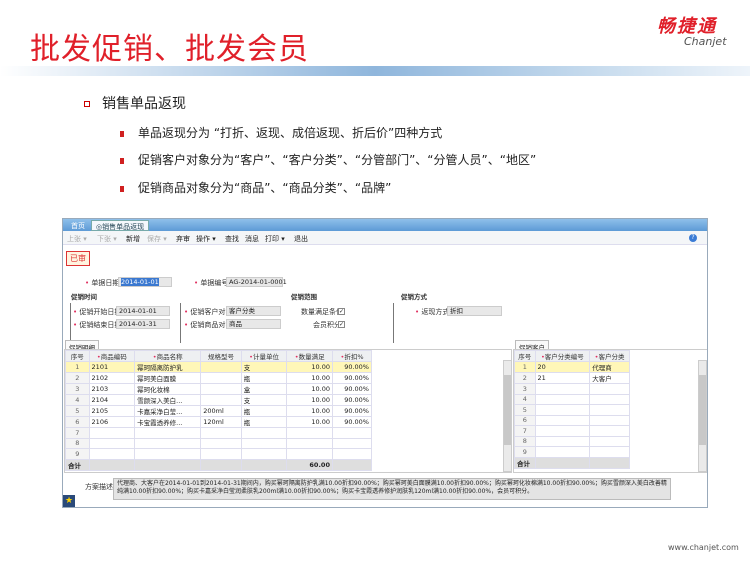  I want to click on table-cell: 幂珂化妆棉, so click(168, 389).